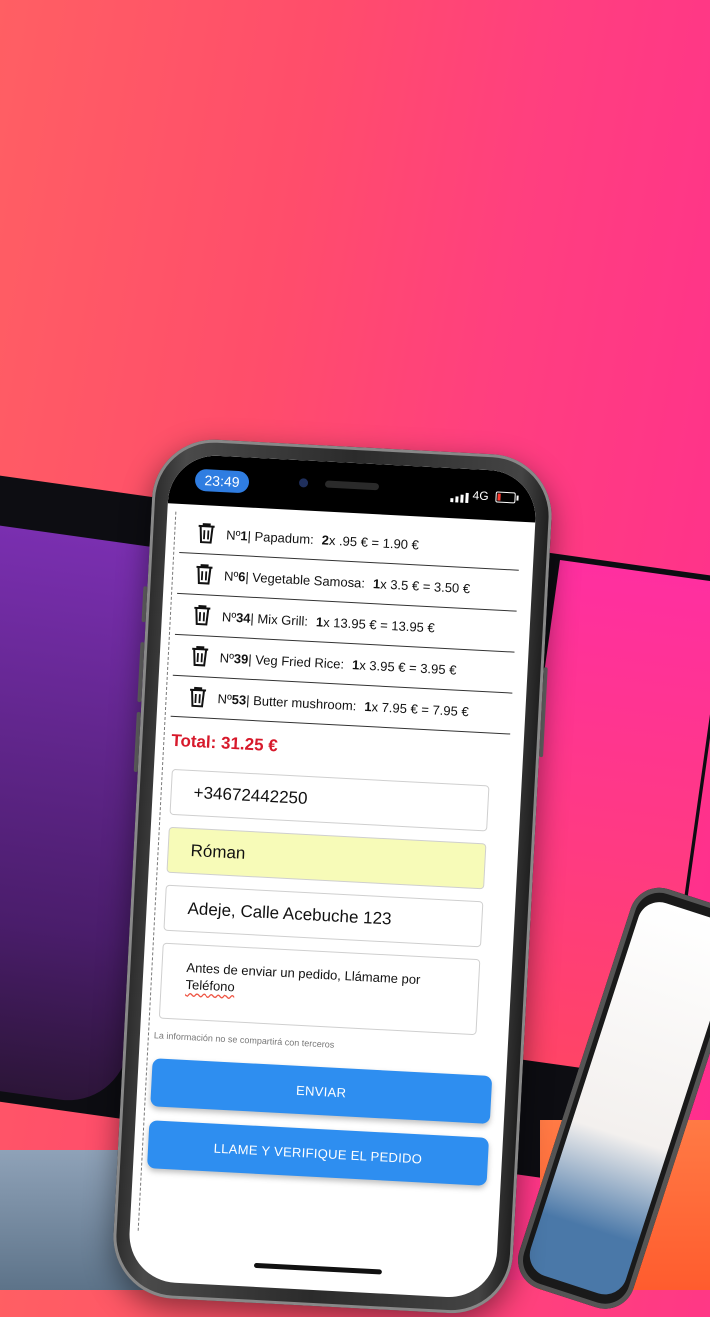  What do you see at coordinates (379, 624) in the screenshot?
I see `item-price: x 13.95 € = 13.95 €` at bounding box center [379, 624].